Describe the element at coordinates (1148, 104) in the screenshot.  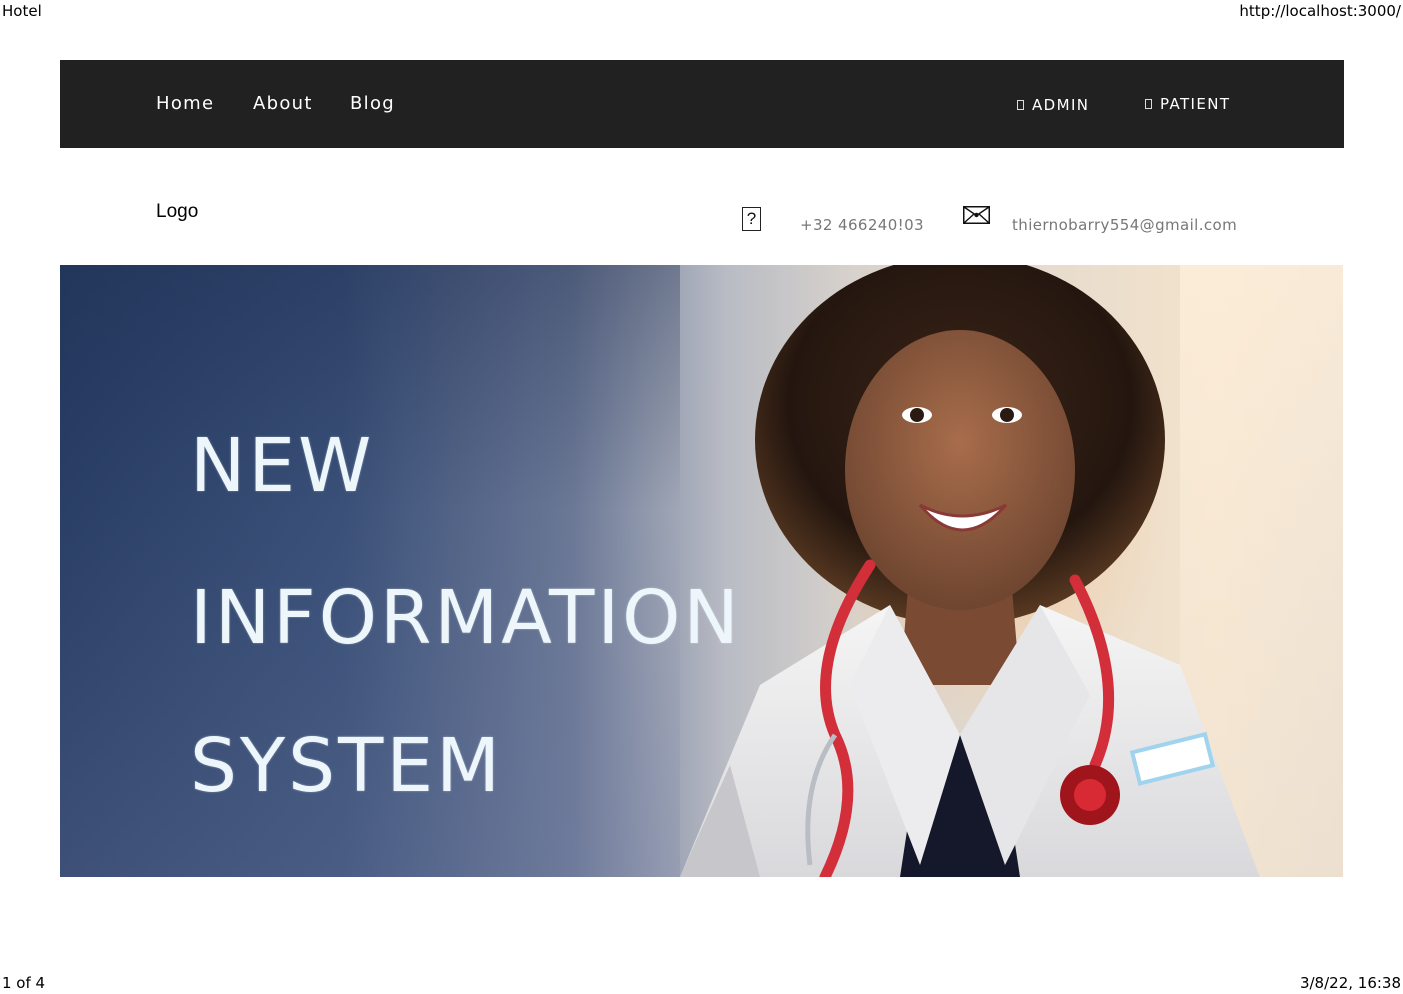
I see `patient-icon` at that location.